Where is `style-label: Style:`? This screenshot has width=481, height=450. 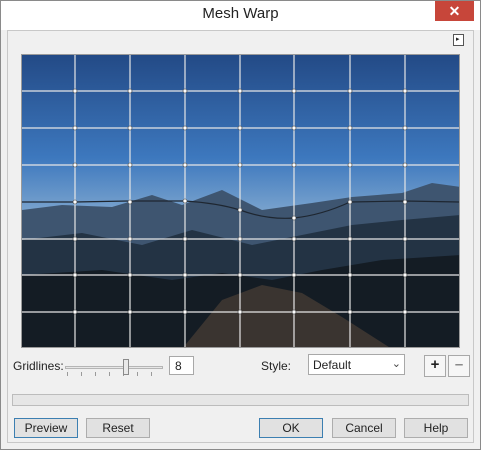
style-label: Style: is located at coordinates (276, 366).